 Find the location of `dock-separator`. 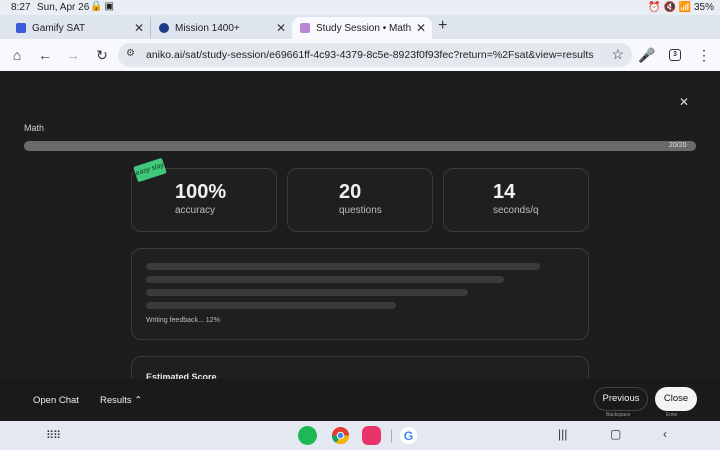

dock-separator is located at coordinates (391, 436).